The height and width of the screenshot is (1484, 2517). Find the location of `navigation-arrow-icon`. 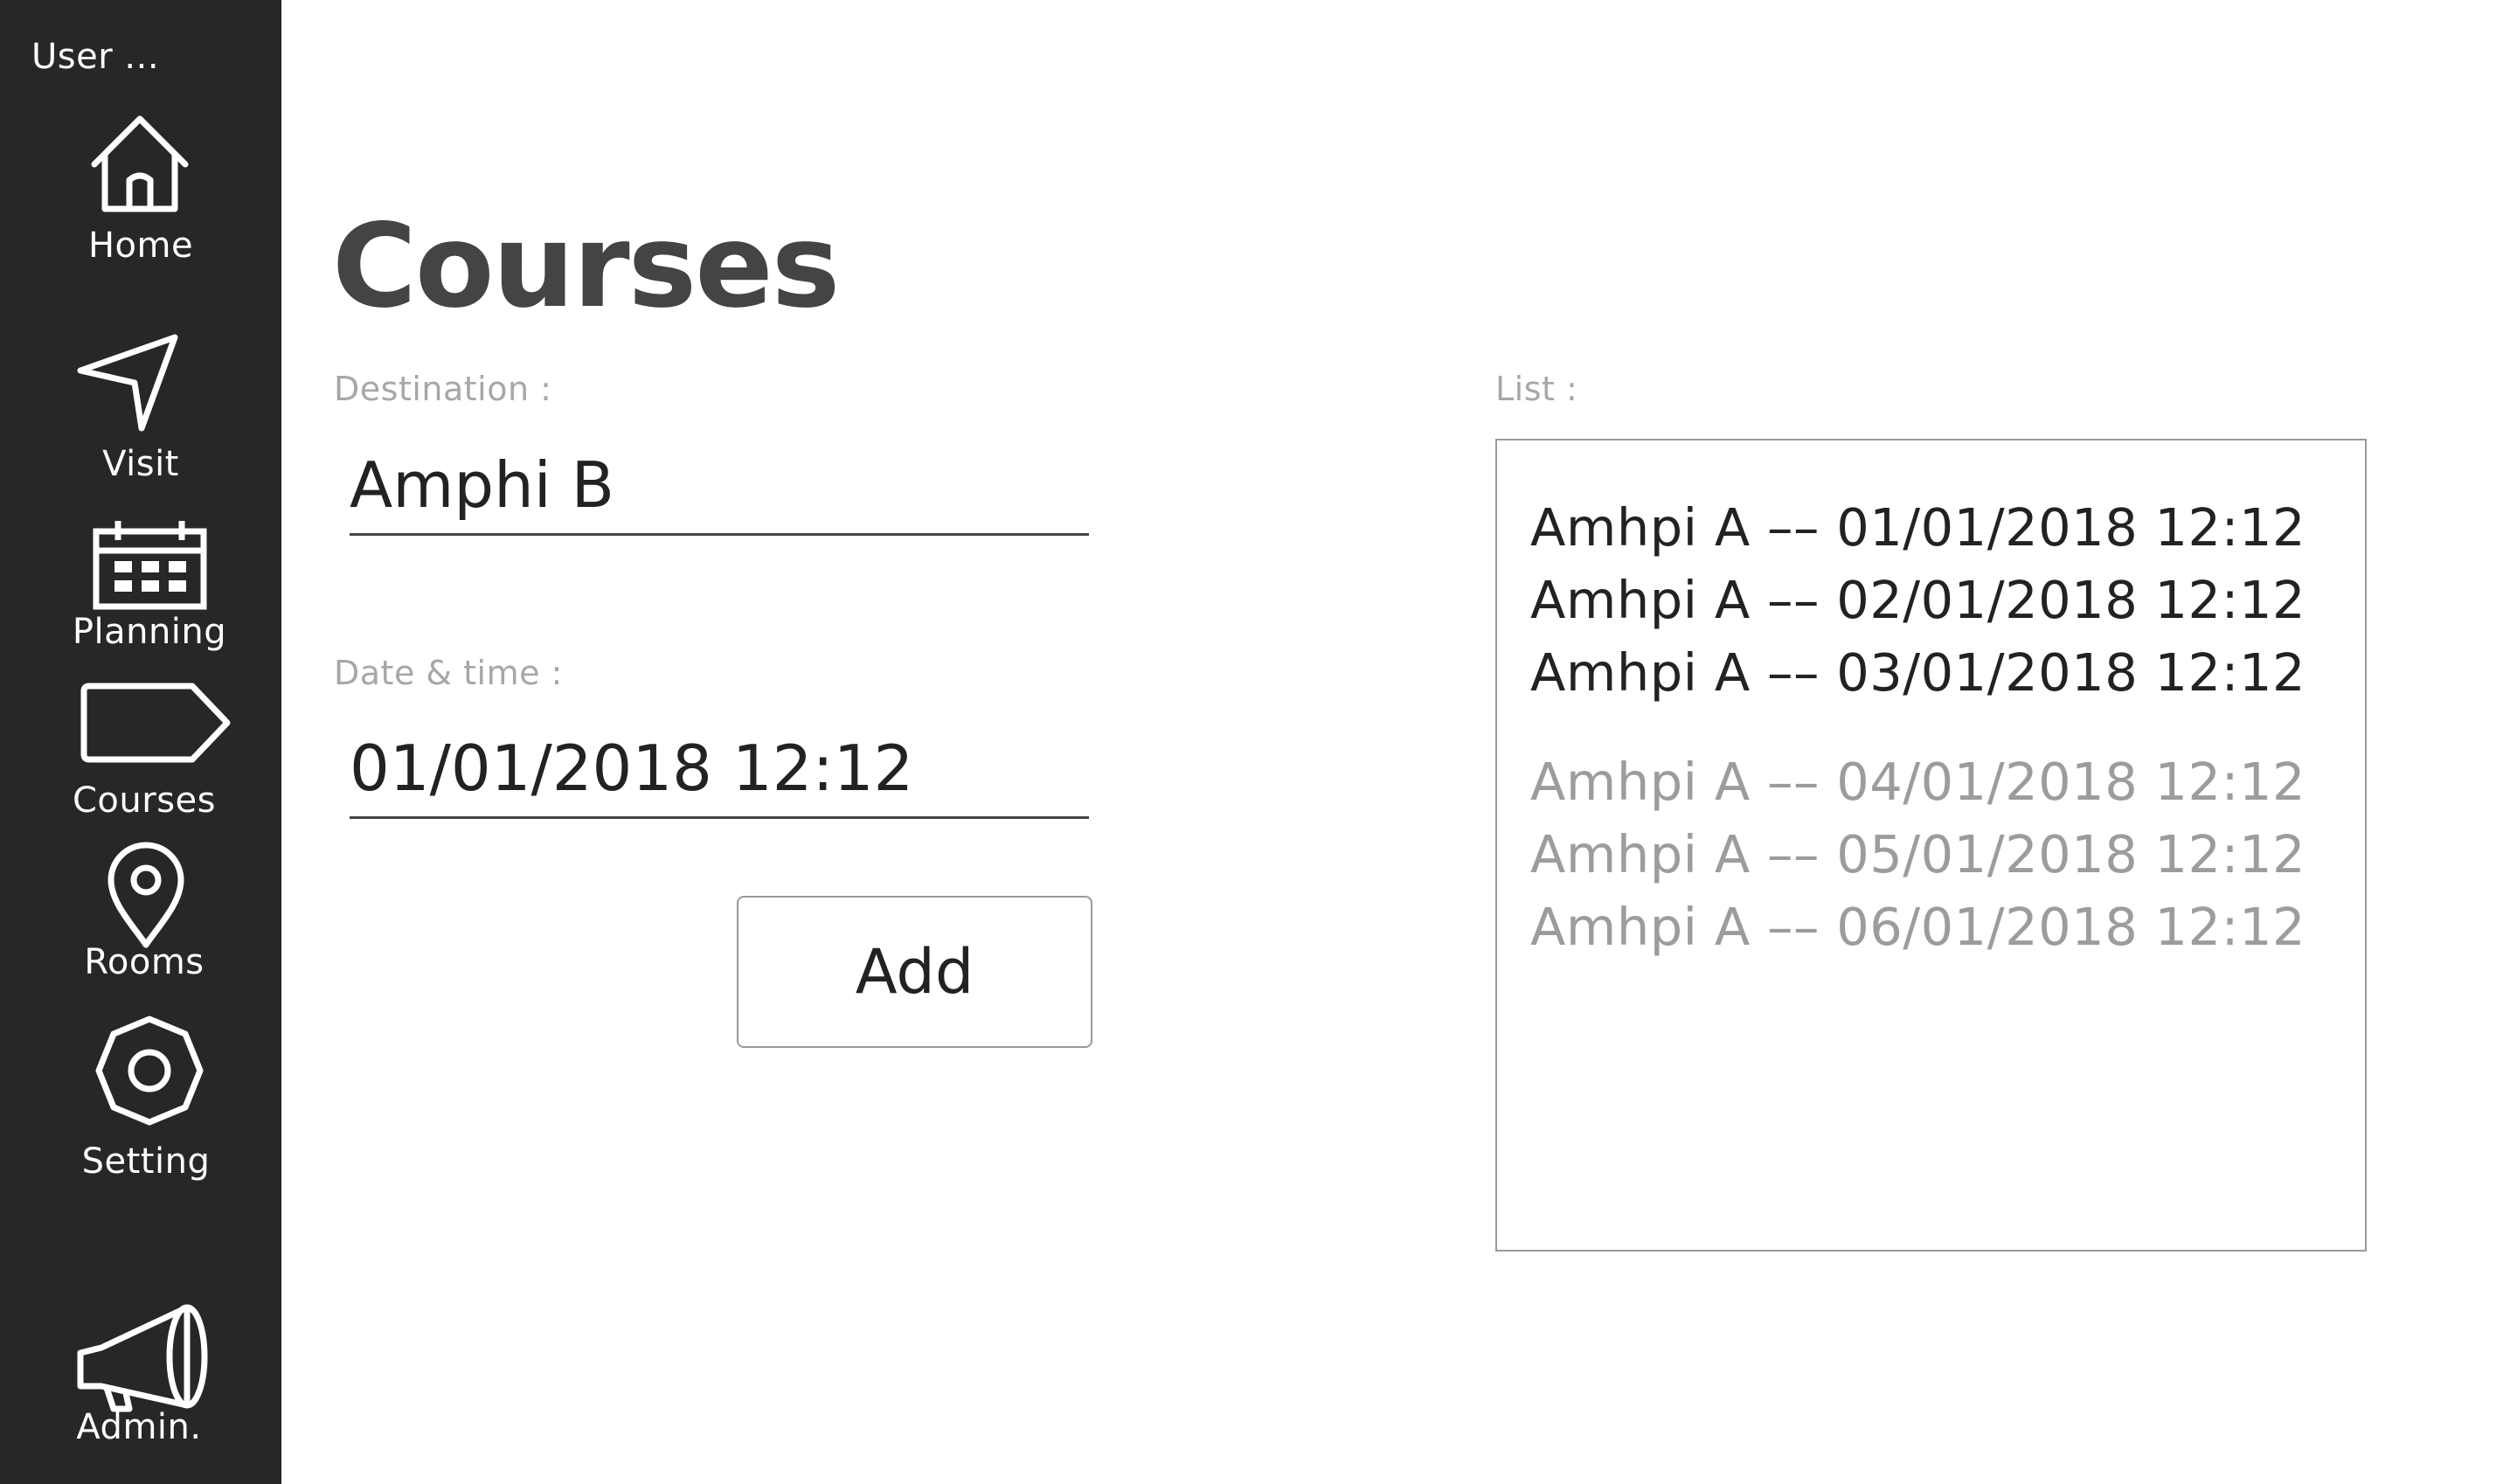

navigation-arrow-icon is located at coordinates (127, 383).